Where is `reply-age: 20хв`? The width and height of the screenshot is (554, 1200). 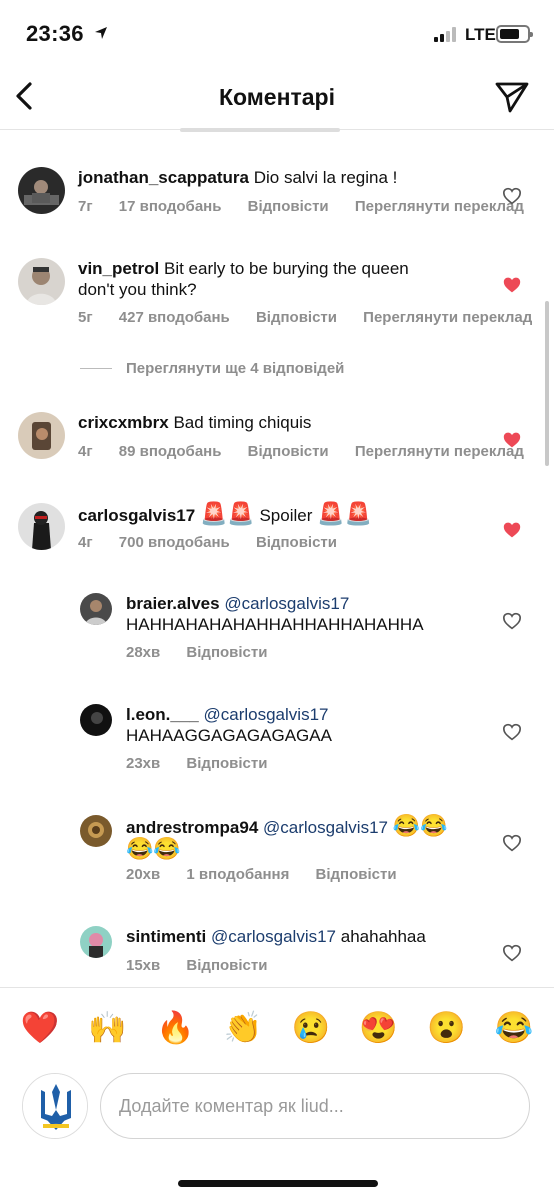
reply-age: 20хв is located at coordinates (143, 874).